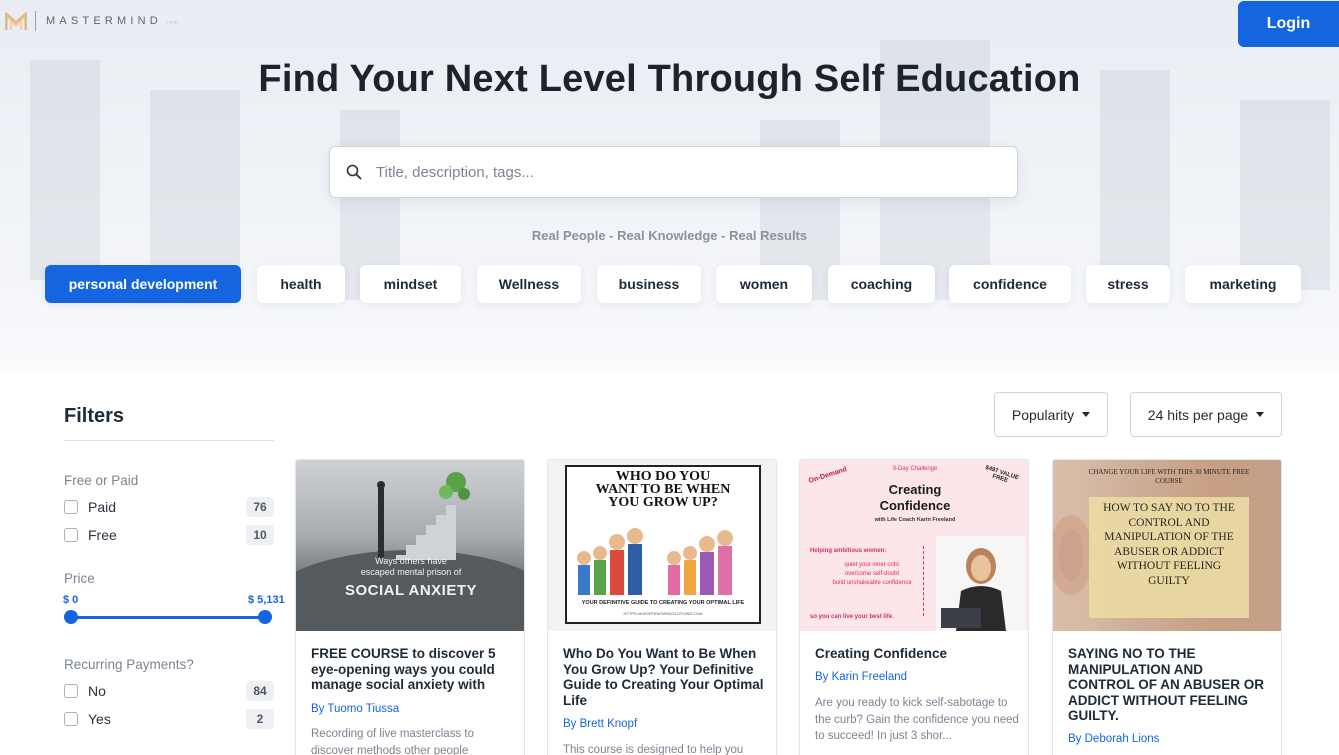 The width and height of the screenshot is (1339, 755). Describe the element at coordinates (71, 617) in the screenshot. I see `price-slider-min-handle` at that location.